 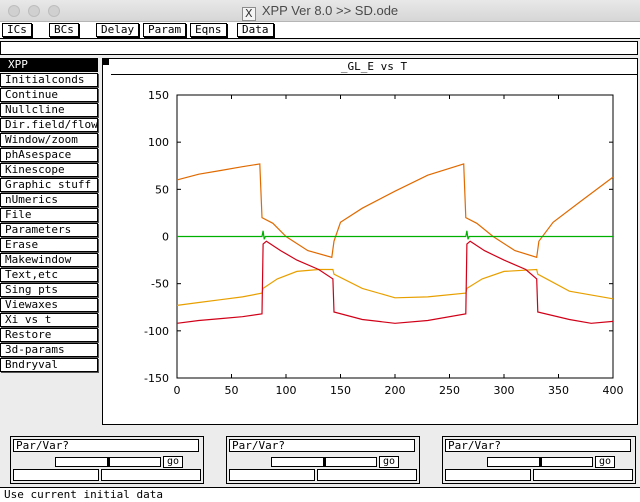 What do you see at coordinates (538, 445) in the screenshot?
I see `slider-3-param-field: Par/Var?` at bounding box center [538, 445].